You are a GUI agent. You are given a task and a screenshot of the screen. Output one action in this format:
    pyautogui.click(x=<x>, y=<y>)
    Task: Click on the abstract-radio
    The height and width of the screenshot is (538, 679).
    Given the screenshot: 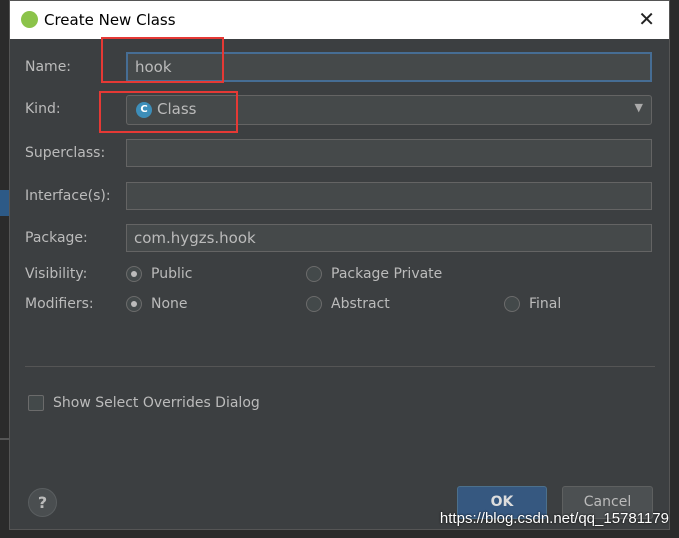 What is the action you would take?
    pyautogui.click(x=314, y=304)
    